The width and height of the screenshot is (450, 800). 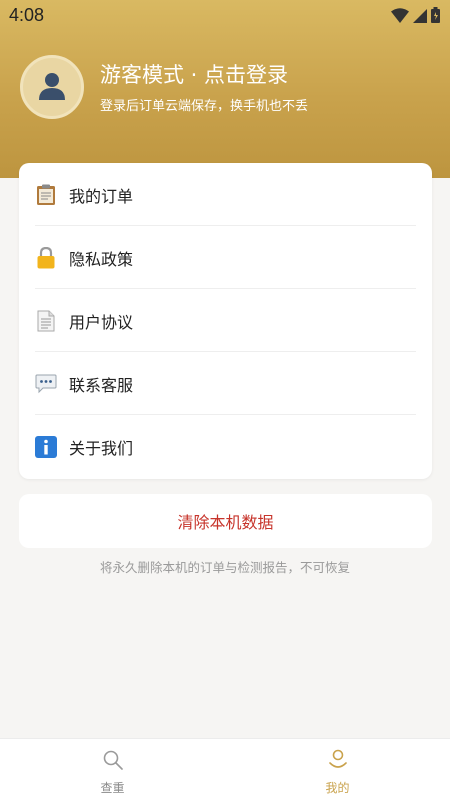 I want to click on clear-data-warning: 将永久删除本机的订单与检测报告，不可恢复, so click(x=224, y=567).